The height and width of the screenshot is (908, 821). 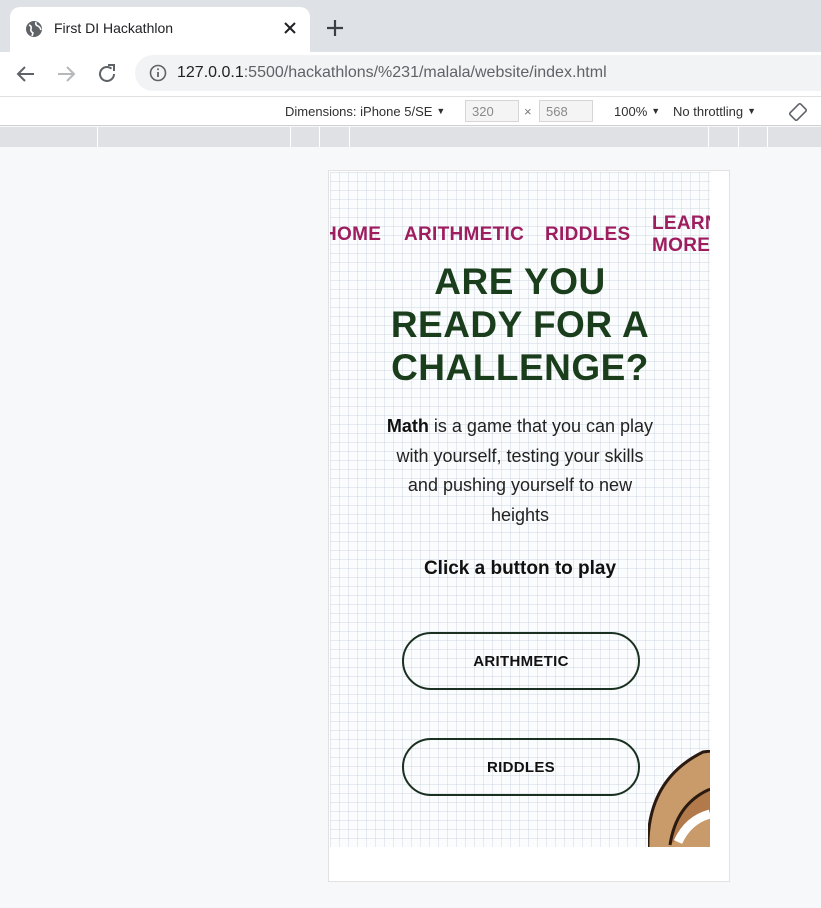 What do you see at coordinates (410, 137) in the screenshot?
I see `media-query-bar` at bounding box center [410, 137].